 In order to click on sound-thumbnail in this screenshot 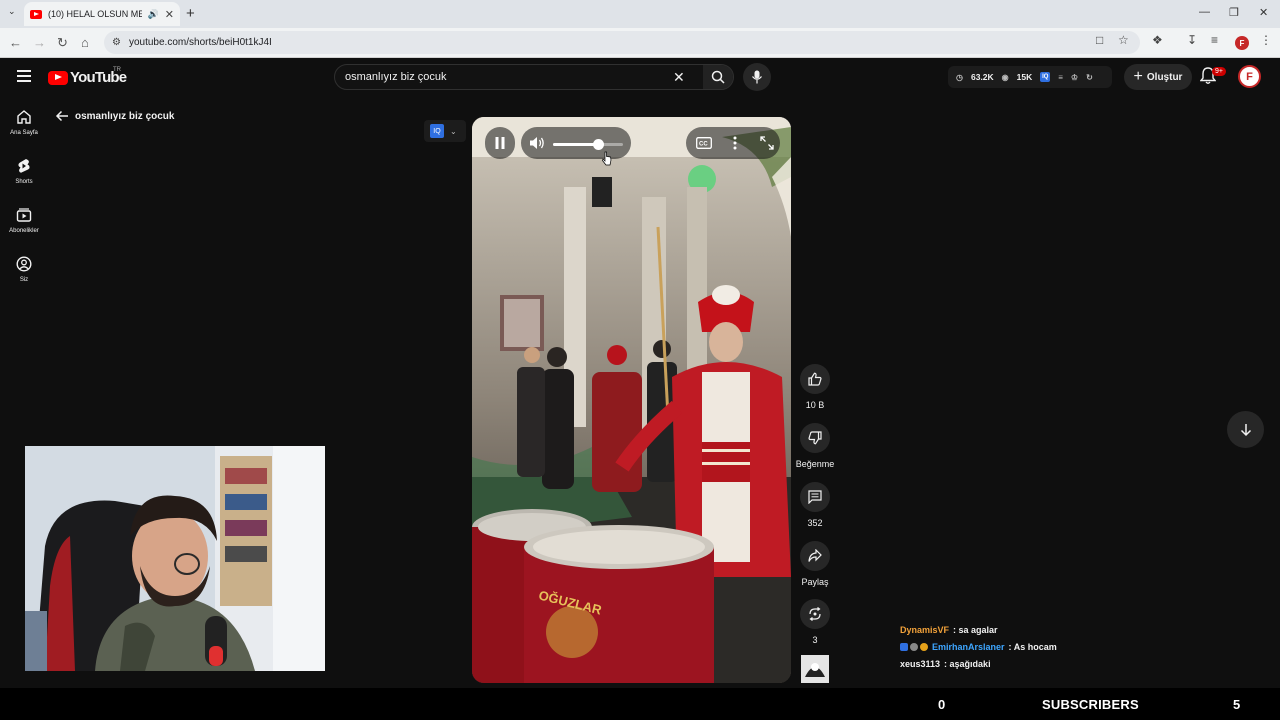, I will do `click(815, 669)`.